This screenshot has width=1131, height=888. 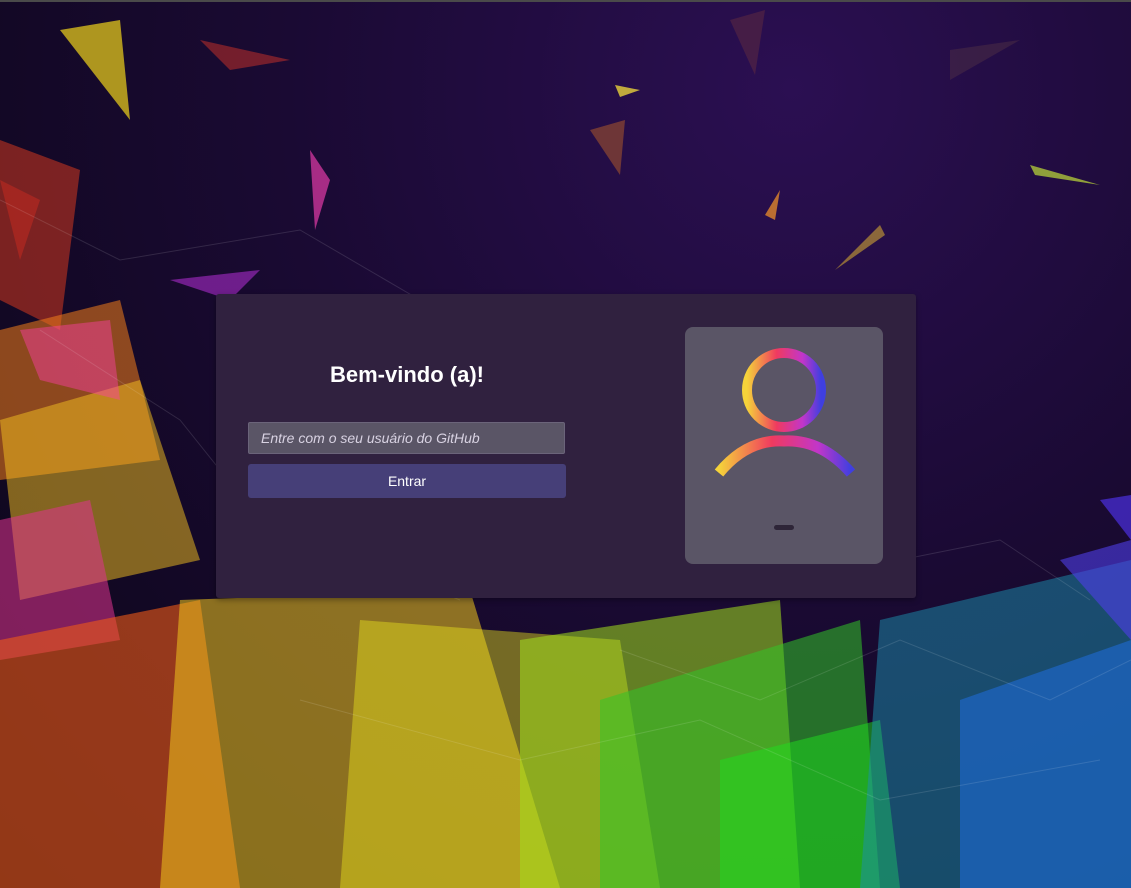 What do you see at coordinates (784, 527) in the screenshot?
I see `profile-name-placeholder` at bounding box center [784, 527].